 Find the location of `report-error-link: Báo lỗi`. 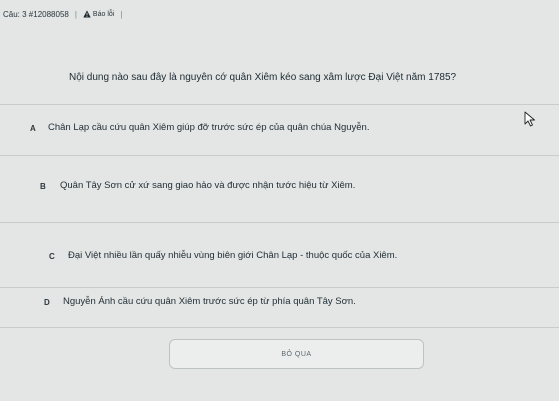

report-error-link: Báo lỗi is located at coordinates (98, 14).